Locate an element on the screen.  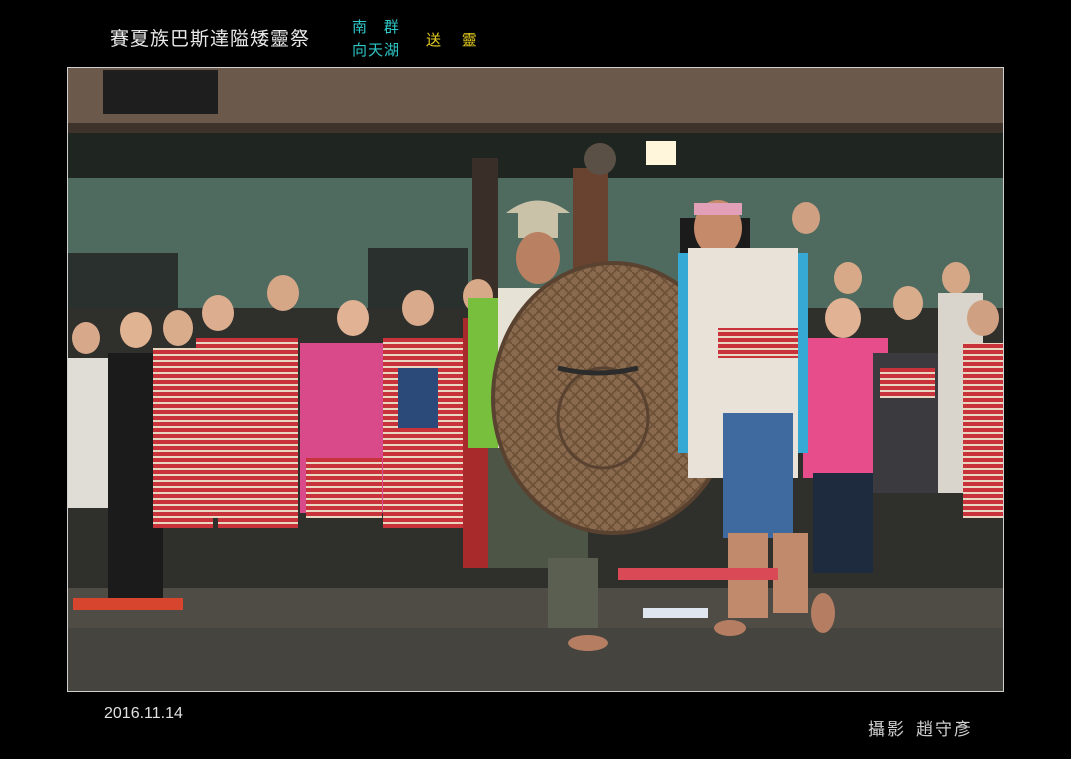
credit-label: 攝影 is located at coordinates (887, 730).